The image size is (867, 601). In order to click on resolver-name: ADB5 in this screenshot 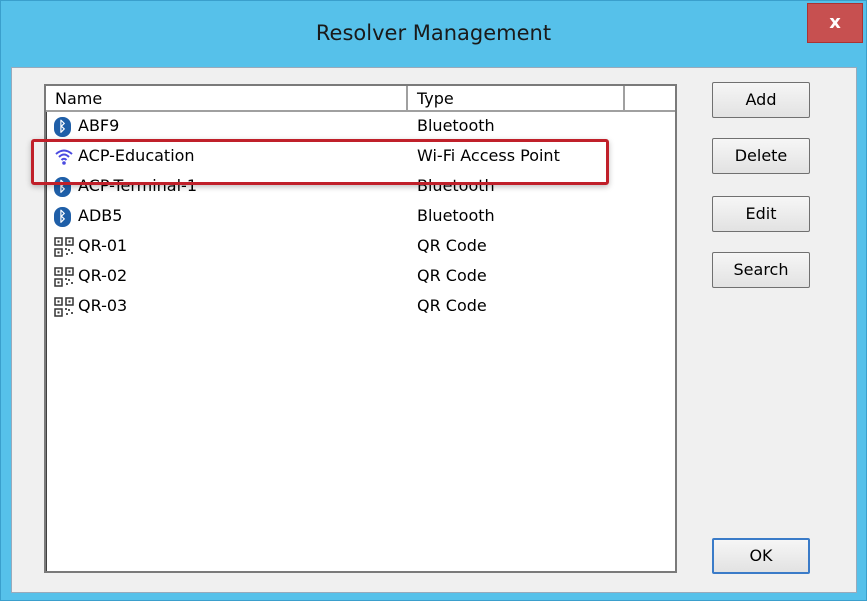, I will do `click(100, 215)`.